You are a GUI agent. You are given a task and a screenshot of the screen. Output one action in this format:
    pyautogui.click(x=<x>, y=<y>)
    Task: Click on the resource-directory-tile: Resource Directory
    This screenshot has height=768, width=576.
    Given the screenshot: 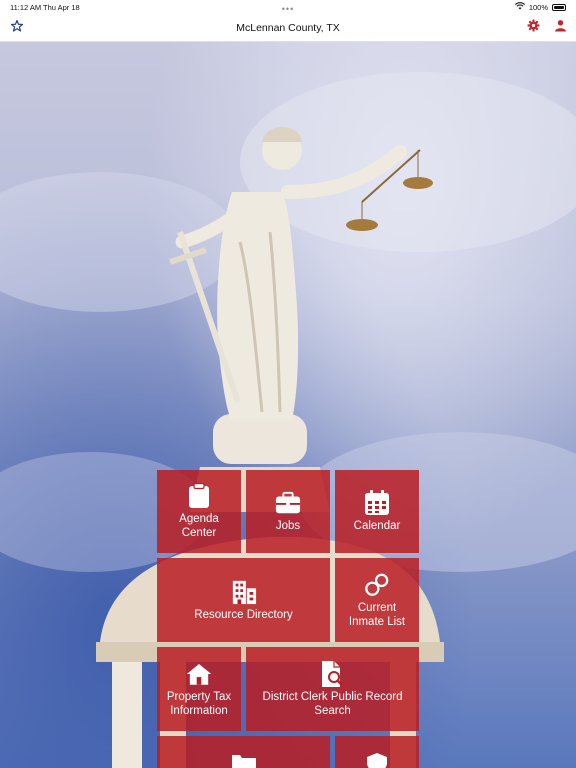 What is the action you would take?
    pyautogui.click(x=243, y=600)
    